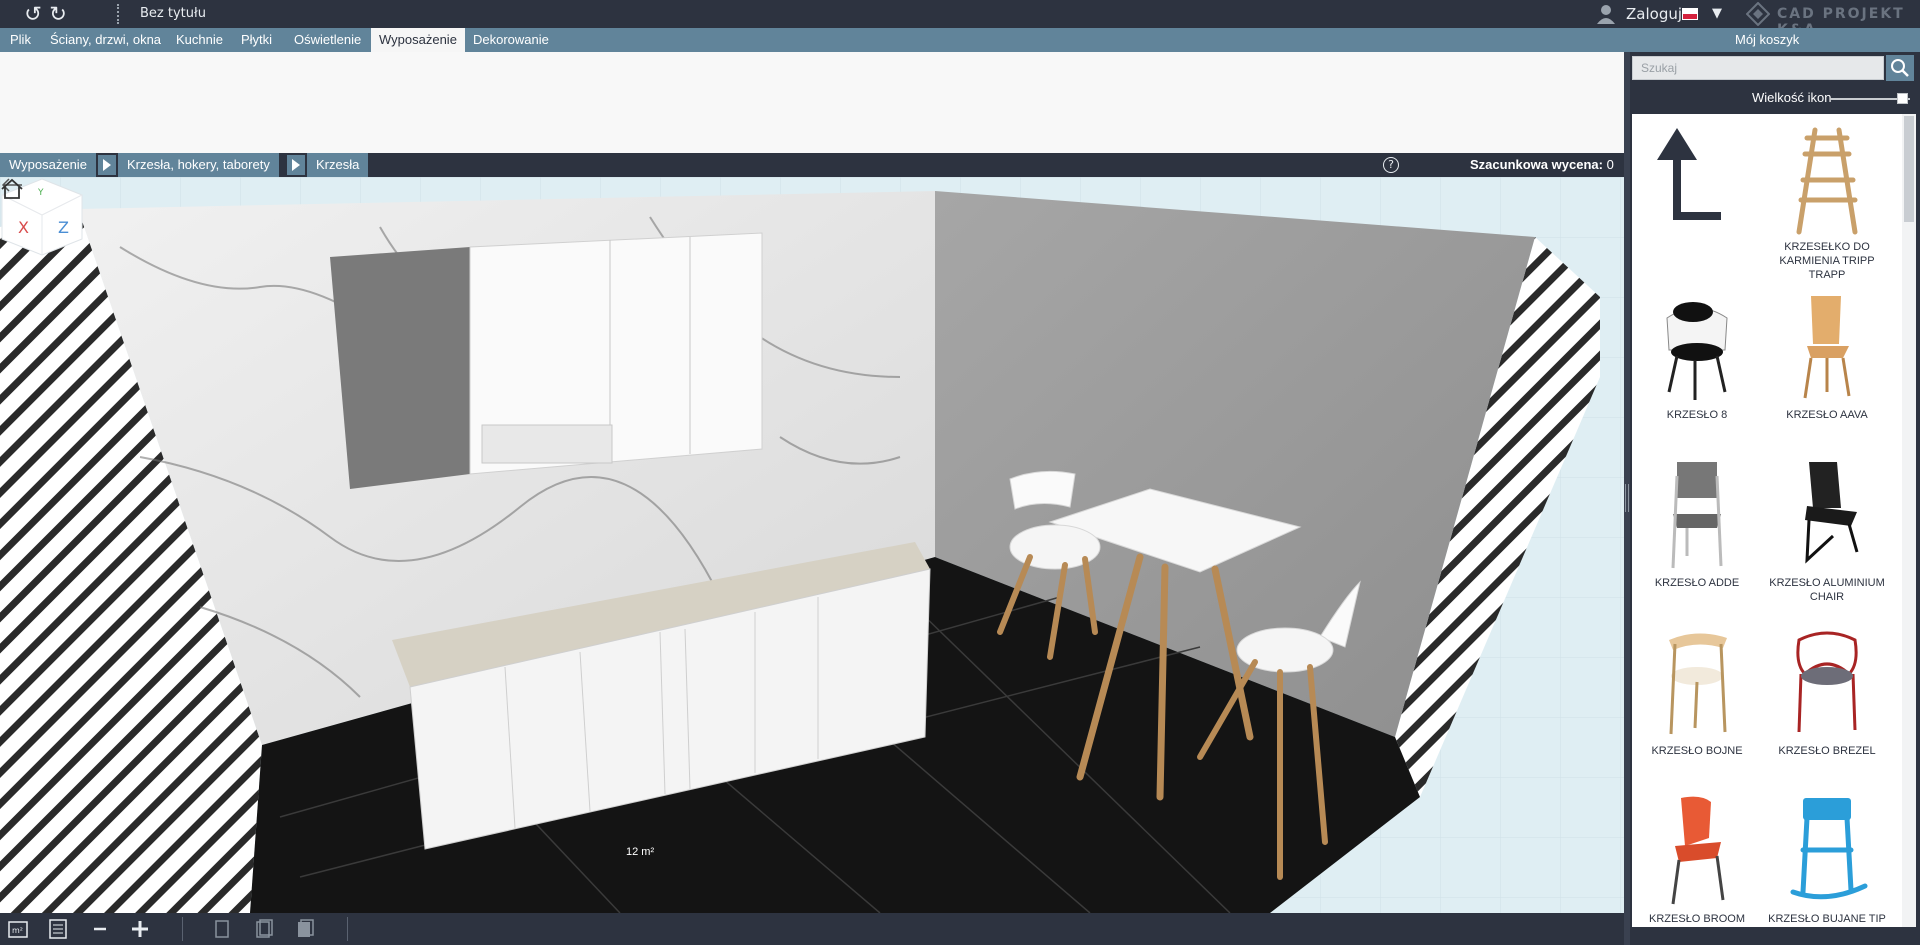 Image resolution: width=1920 pixels, height=945 pixels. What do you see at coordinates (960, 19) in the screenshot?
I see `top-bar: ↺ ↻ Bez tytułu Zaloguj ▼ CAD PROJEKT K&A` at bounding box center [960, 19].